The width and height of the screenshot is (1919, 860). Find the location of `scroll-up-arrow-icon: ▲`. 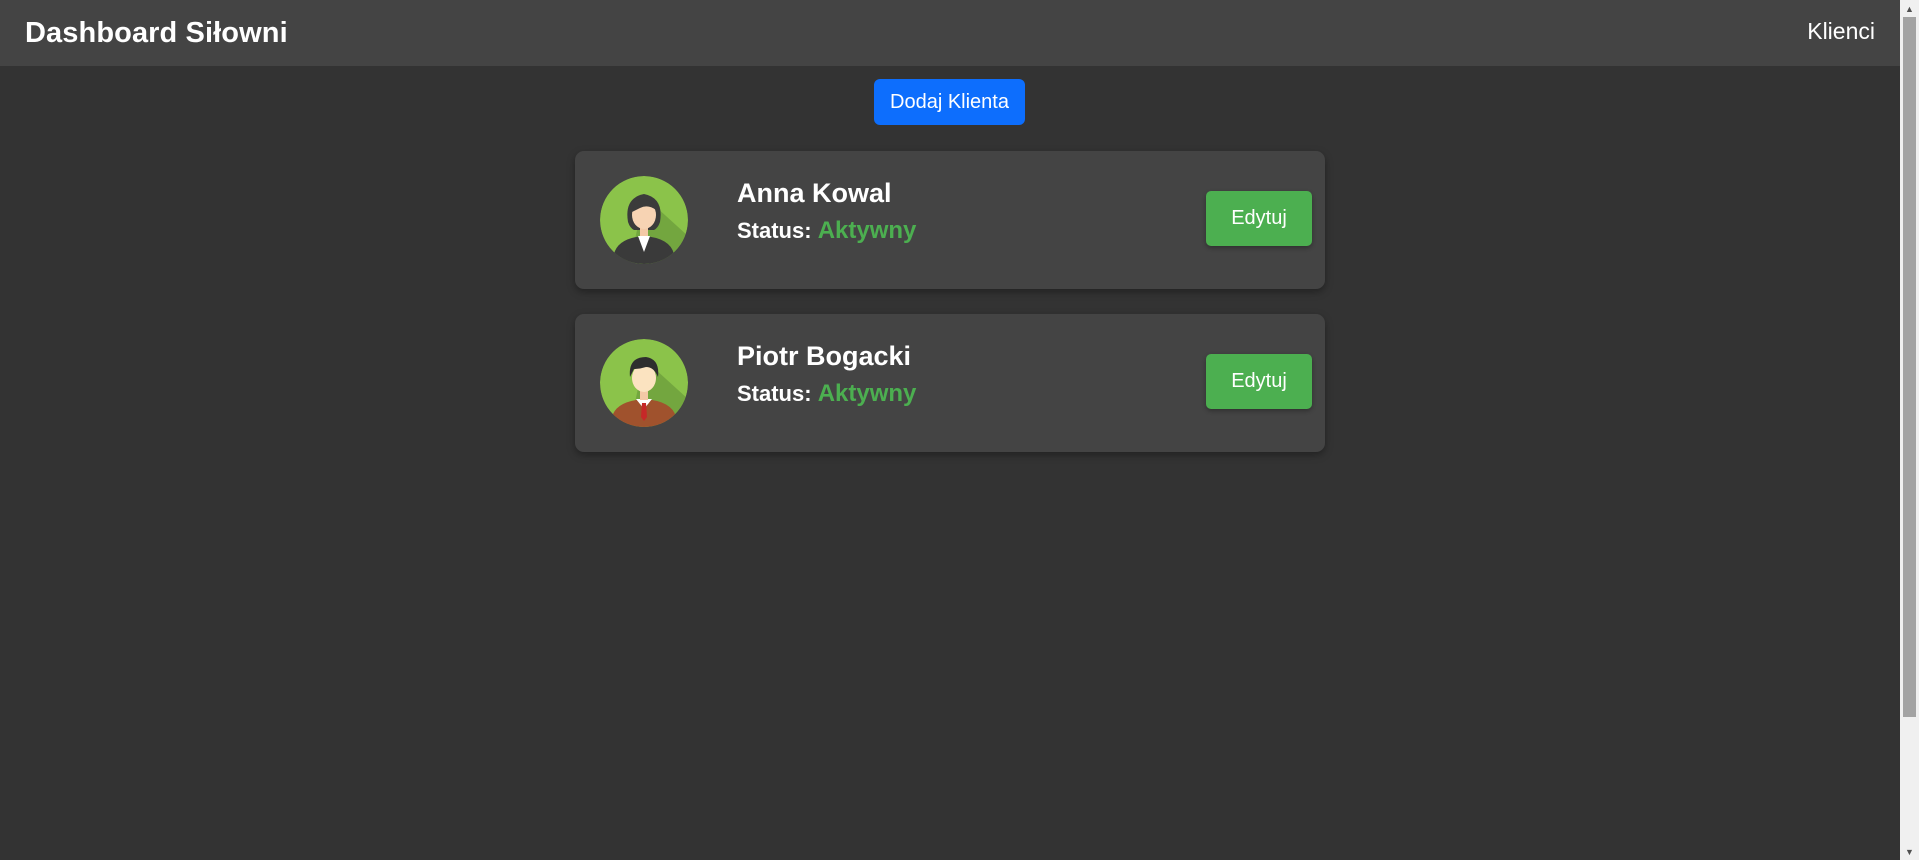

scroll-up-arrow-icon: ▲ is located at coordinates (1909, 8).